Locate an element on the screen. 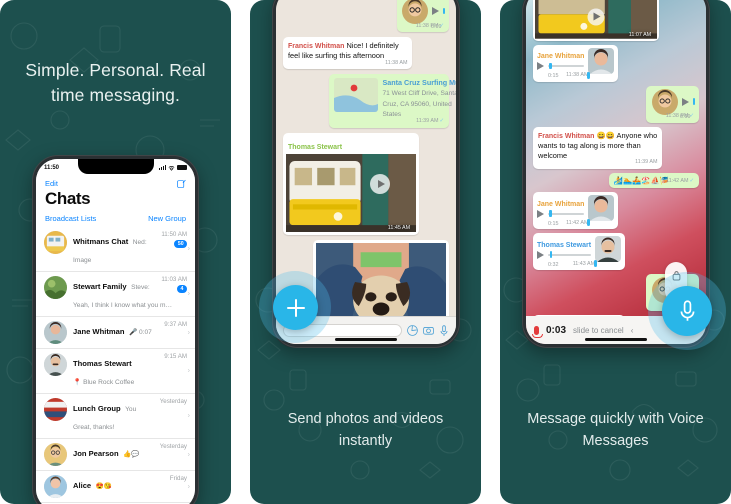  chat-right: Friday is located at coordinates (178, 478).